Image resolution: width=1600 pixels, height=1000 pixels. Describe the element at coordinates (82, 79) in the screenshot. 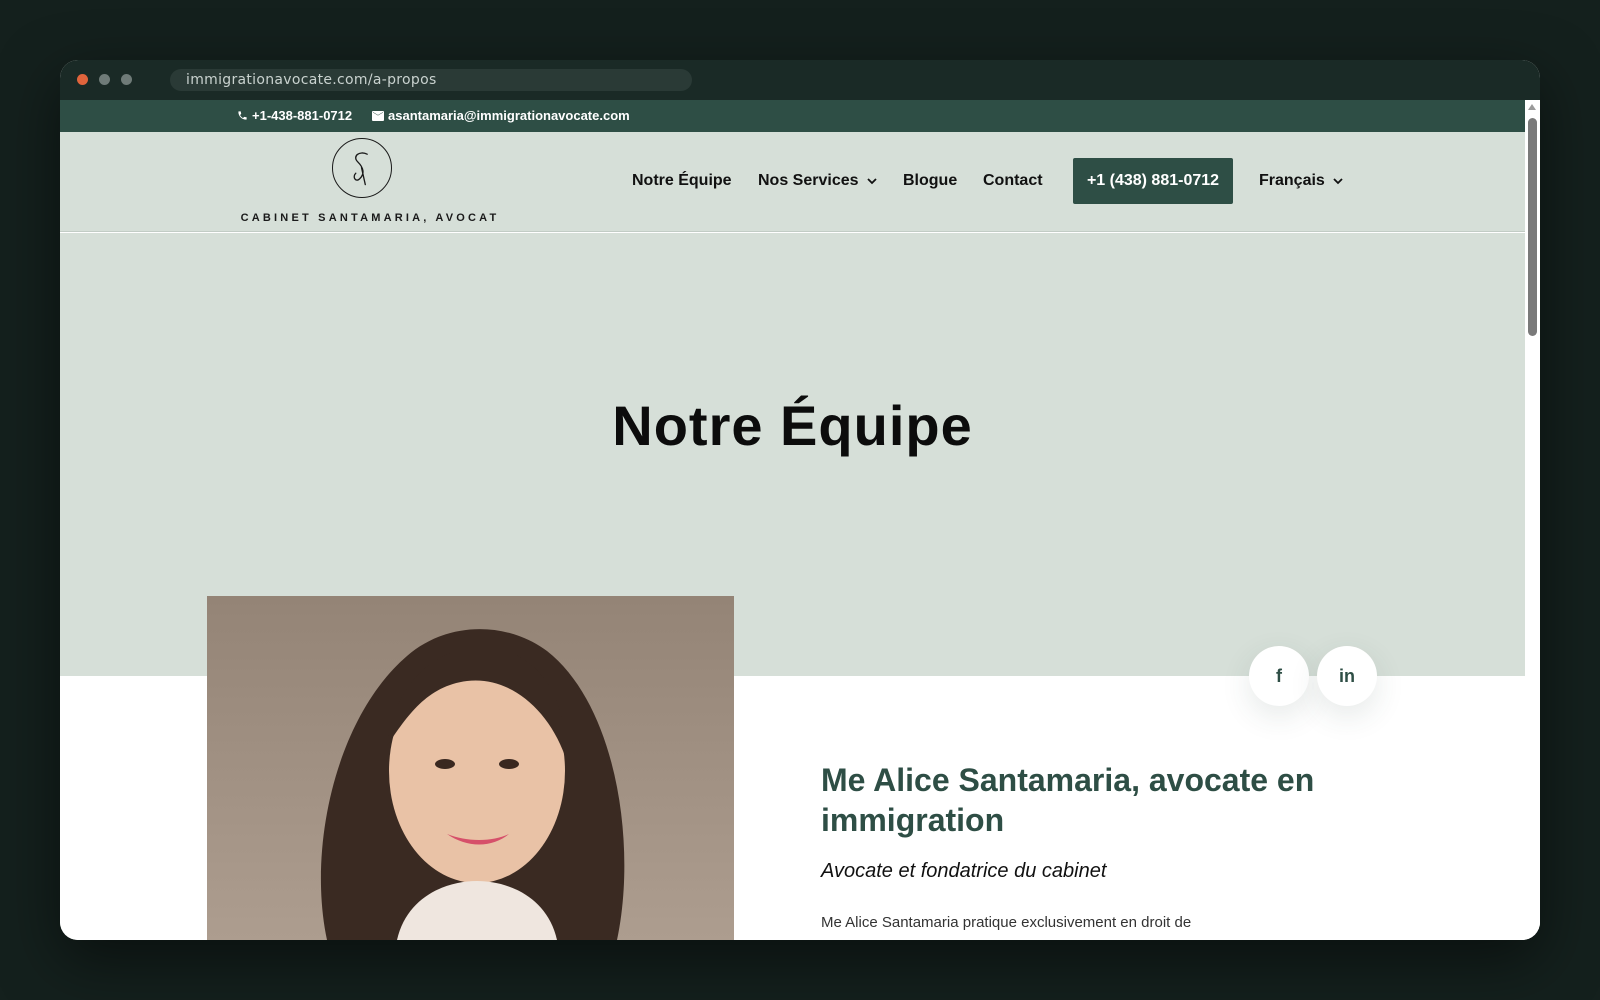

I see `close-window-button` at that location.